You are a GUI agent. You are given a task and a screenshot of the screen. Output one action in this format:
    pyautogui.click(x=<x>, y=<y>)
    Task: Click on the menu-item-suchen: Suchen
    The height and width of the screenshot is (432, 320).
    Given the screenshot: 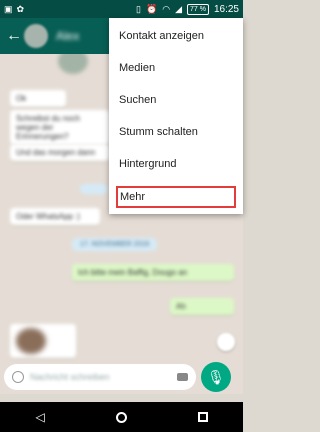 What is the action you would take?
    pyautogui.click(x=176, y=100)
    